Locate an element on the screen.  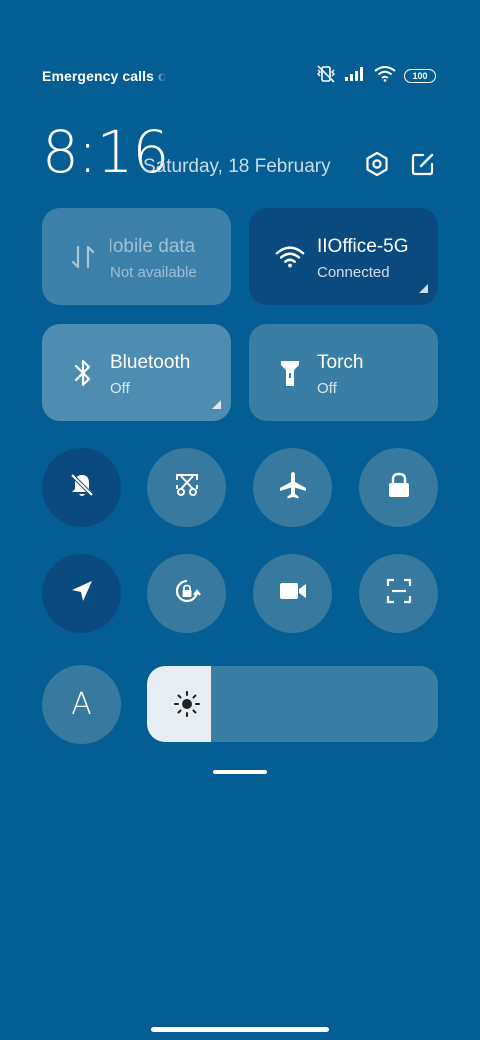
status-icons: 100 is located at coordinates (376, 76).